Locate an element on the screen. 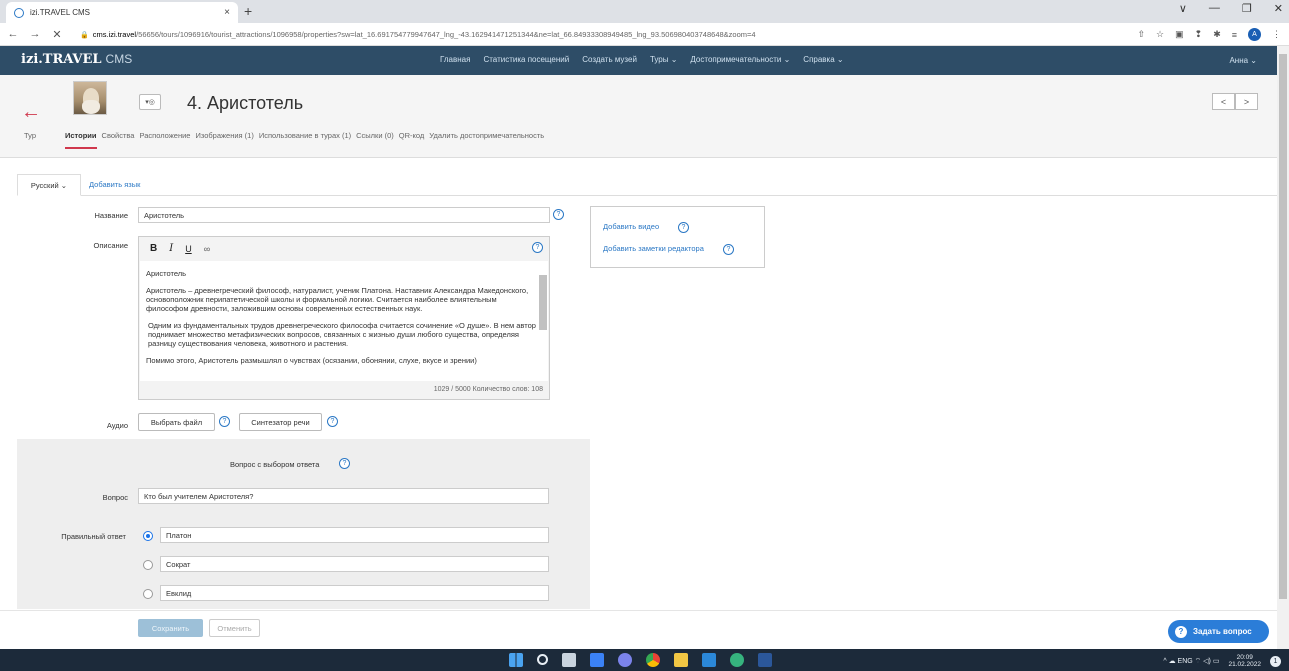 This screenshot has width=1289, height=671. tab-links: Ссылки (0) is located at coordinates (375, 135).